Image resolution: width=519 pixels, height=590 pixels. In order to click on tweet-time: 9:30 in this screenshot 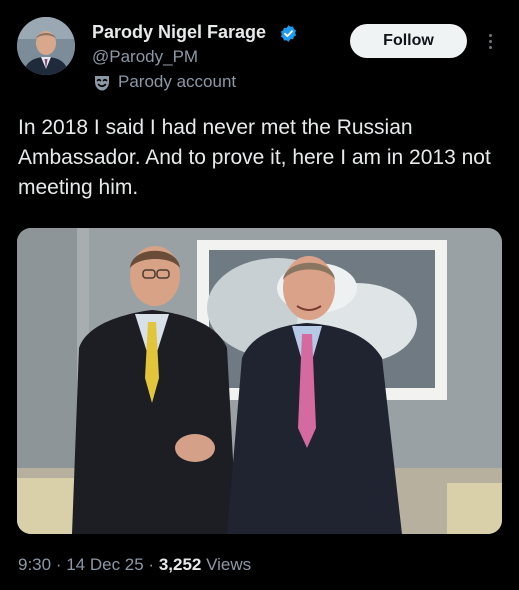, I will do `click(34, 564)`.